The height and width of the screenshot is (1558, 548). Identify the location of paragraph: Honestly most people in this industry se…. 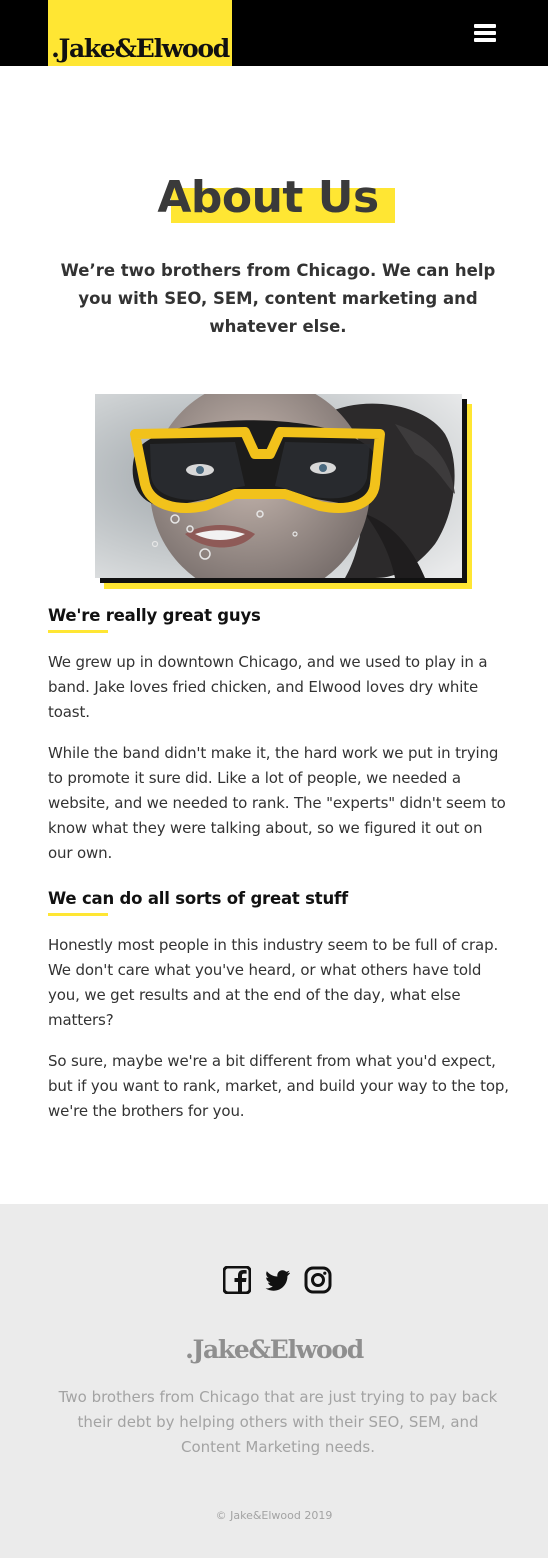
(273, 982).